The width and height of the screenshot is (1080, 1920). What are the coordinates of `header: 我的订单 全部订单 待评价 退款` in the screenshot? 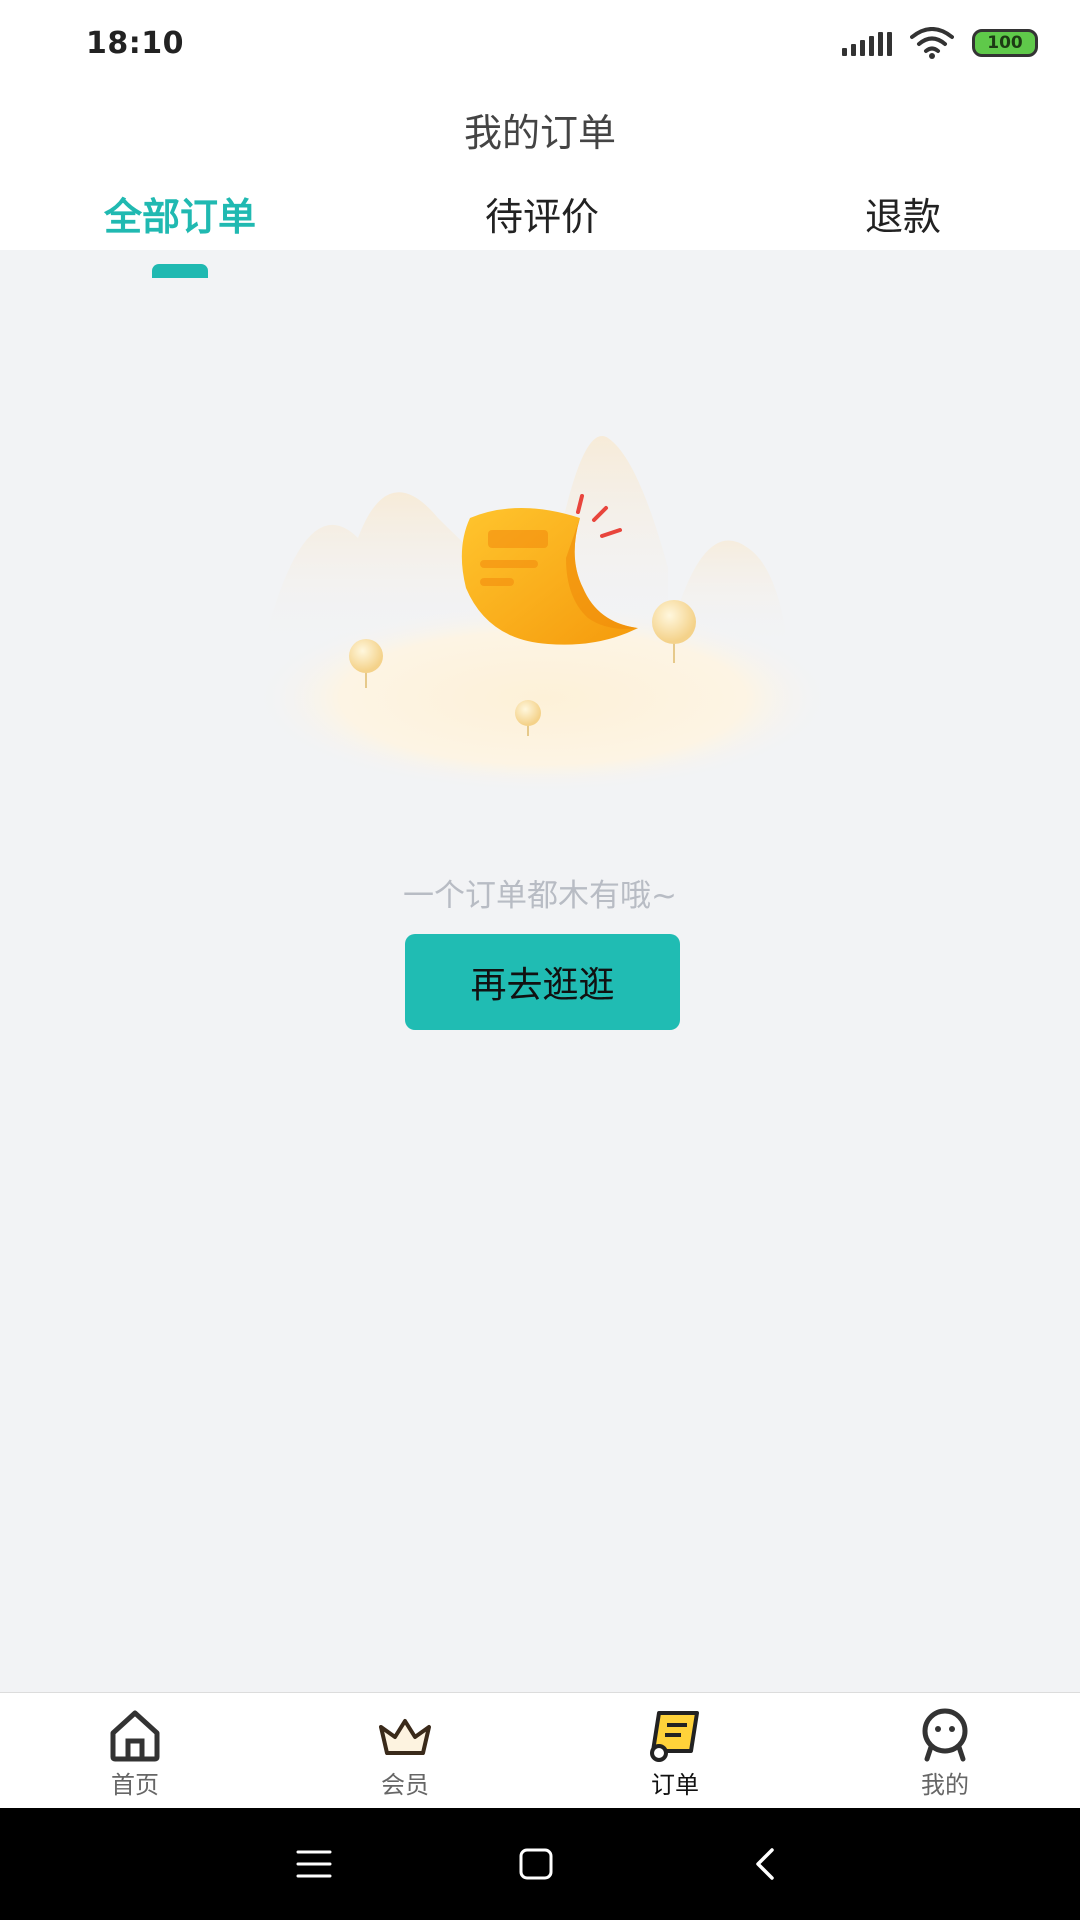 It's located at (540, 182).